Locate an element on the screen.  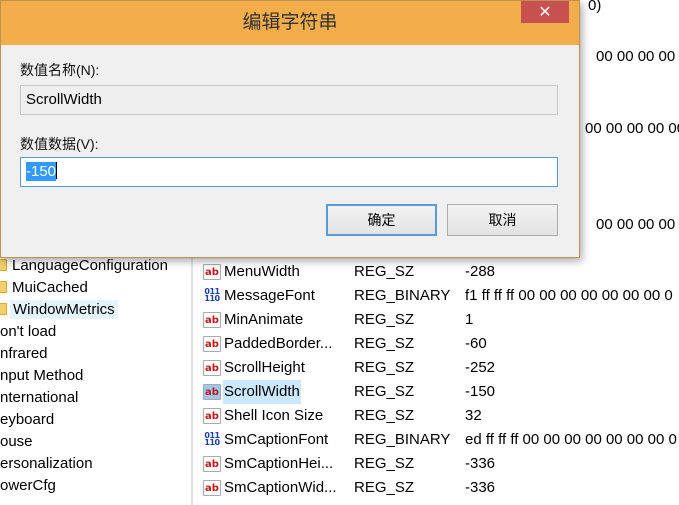
tree-item-infrared: nfrared is located at coordinates (24, 354).